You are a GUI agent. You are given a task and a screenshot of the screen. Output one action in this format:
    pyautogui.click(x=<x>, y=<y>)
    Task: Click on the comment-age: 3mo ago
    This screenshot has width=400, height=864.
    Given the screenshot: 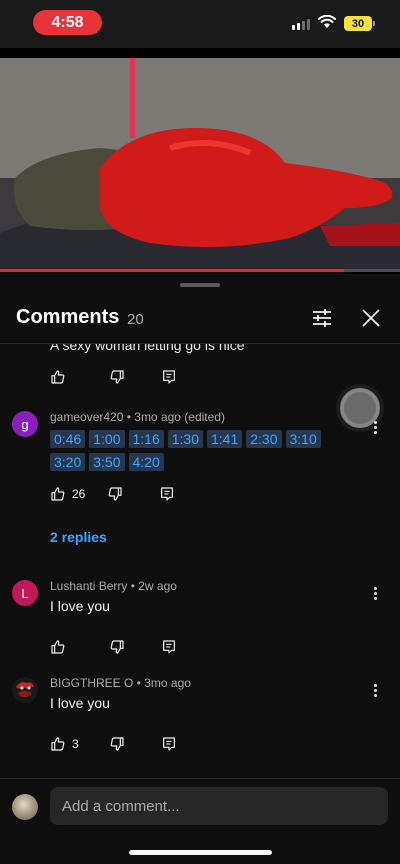 What is the action you would take?
    pyautogui.click(x=167, y=683)
    